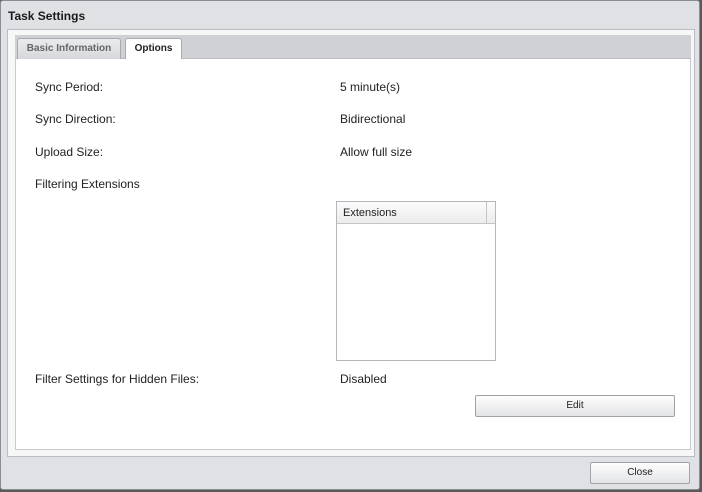 Image resolution: width=702 pixels, height=492 pixels. Describe the element at coordinates (69, 152) in the screenshot. I see `upload-size-label: Upload Size:` at that location.